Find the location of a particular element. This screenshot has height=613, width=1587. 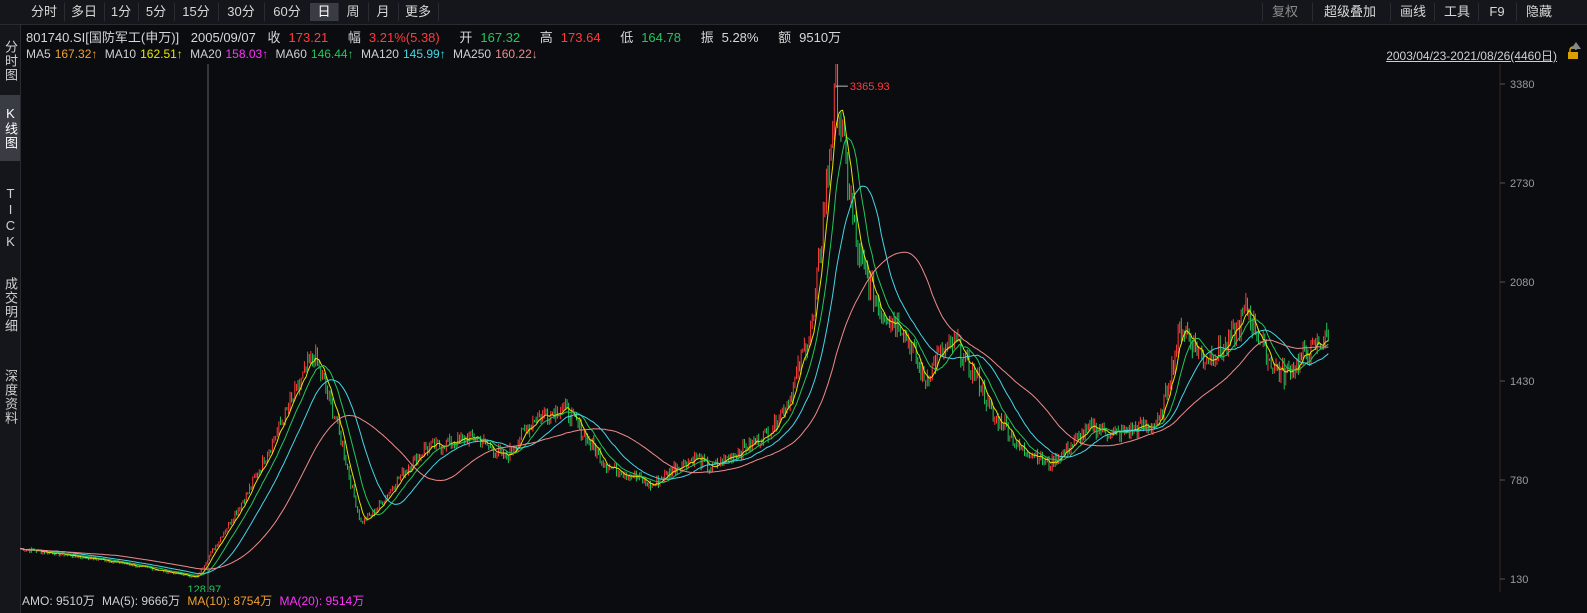

ma10-value: 162.51↑ is located at coordinates (161, 54).